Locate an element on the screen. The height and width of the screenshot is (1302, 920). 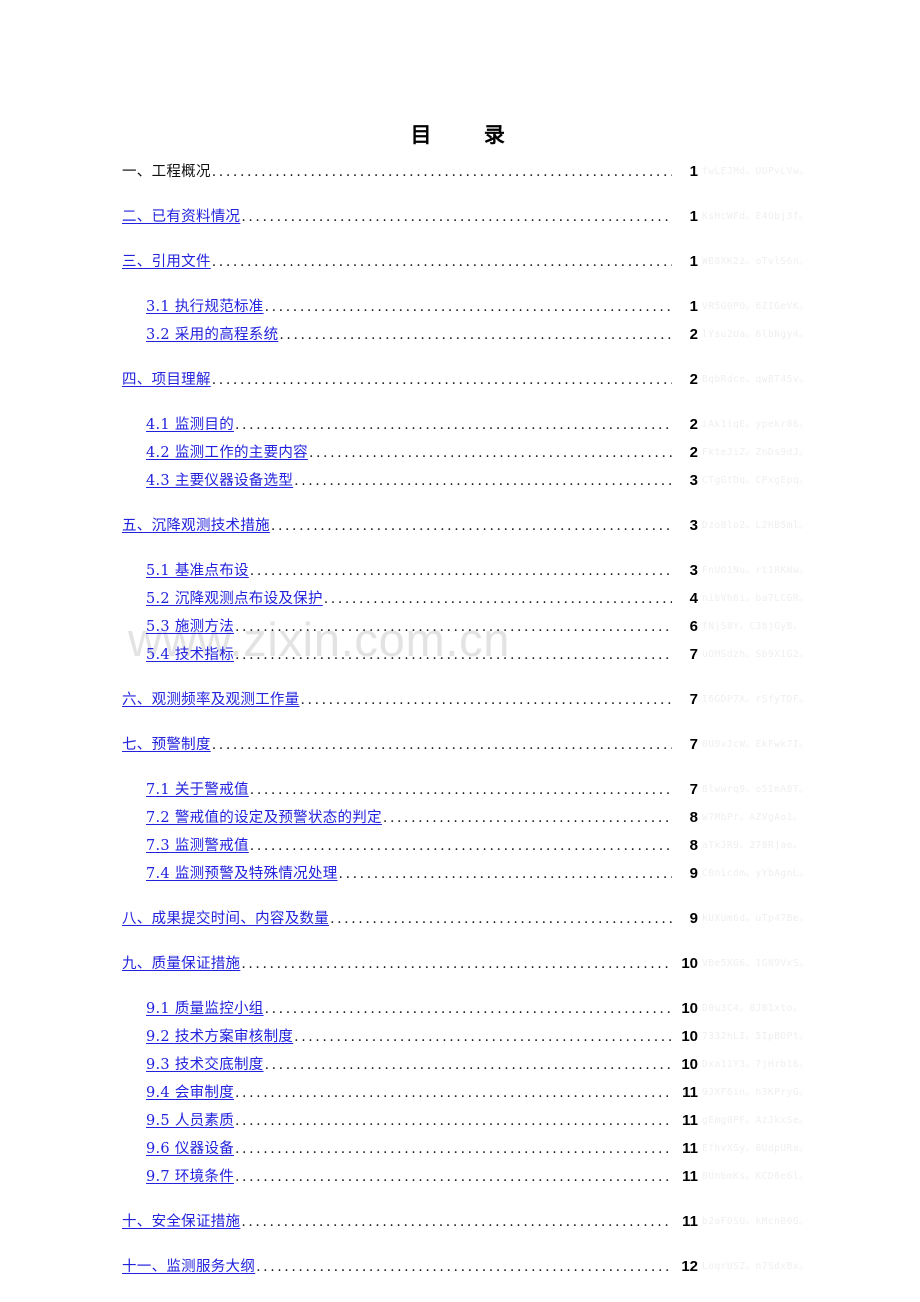
toc-entry: 5.2 沉降观测点布设及保护 4 nibVh6i。ba7LCGR。 is located at coordinates (460, 601).